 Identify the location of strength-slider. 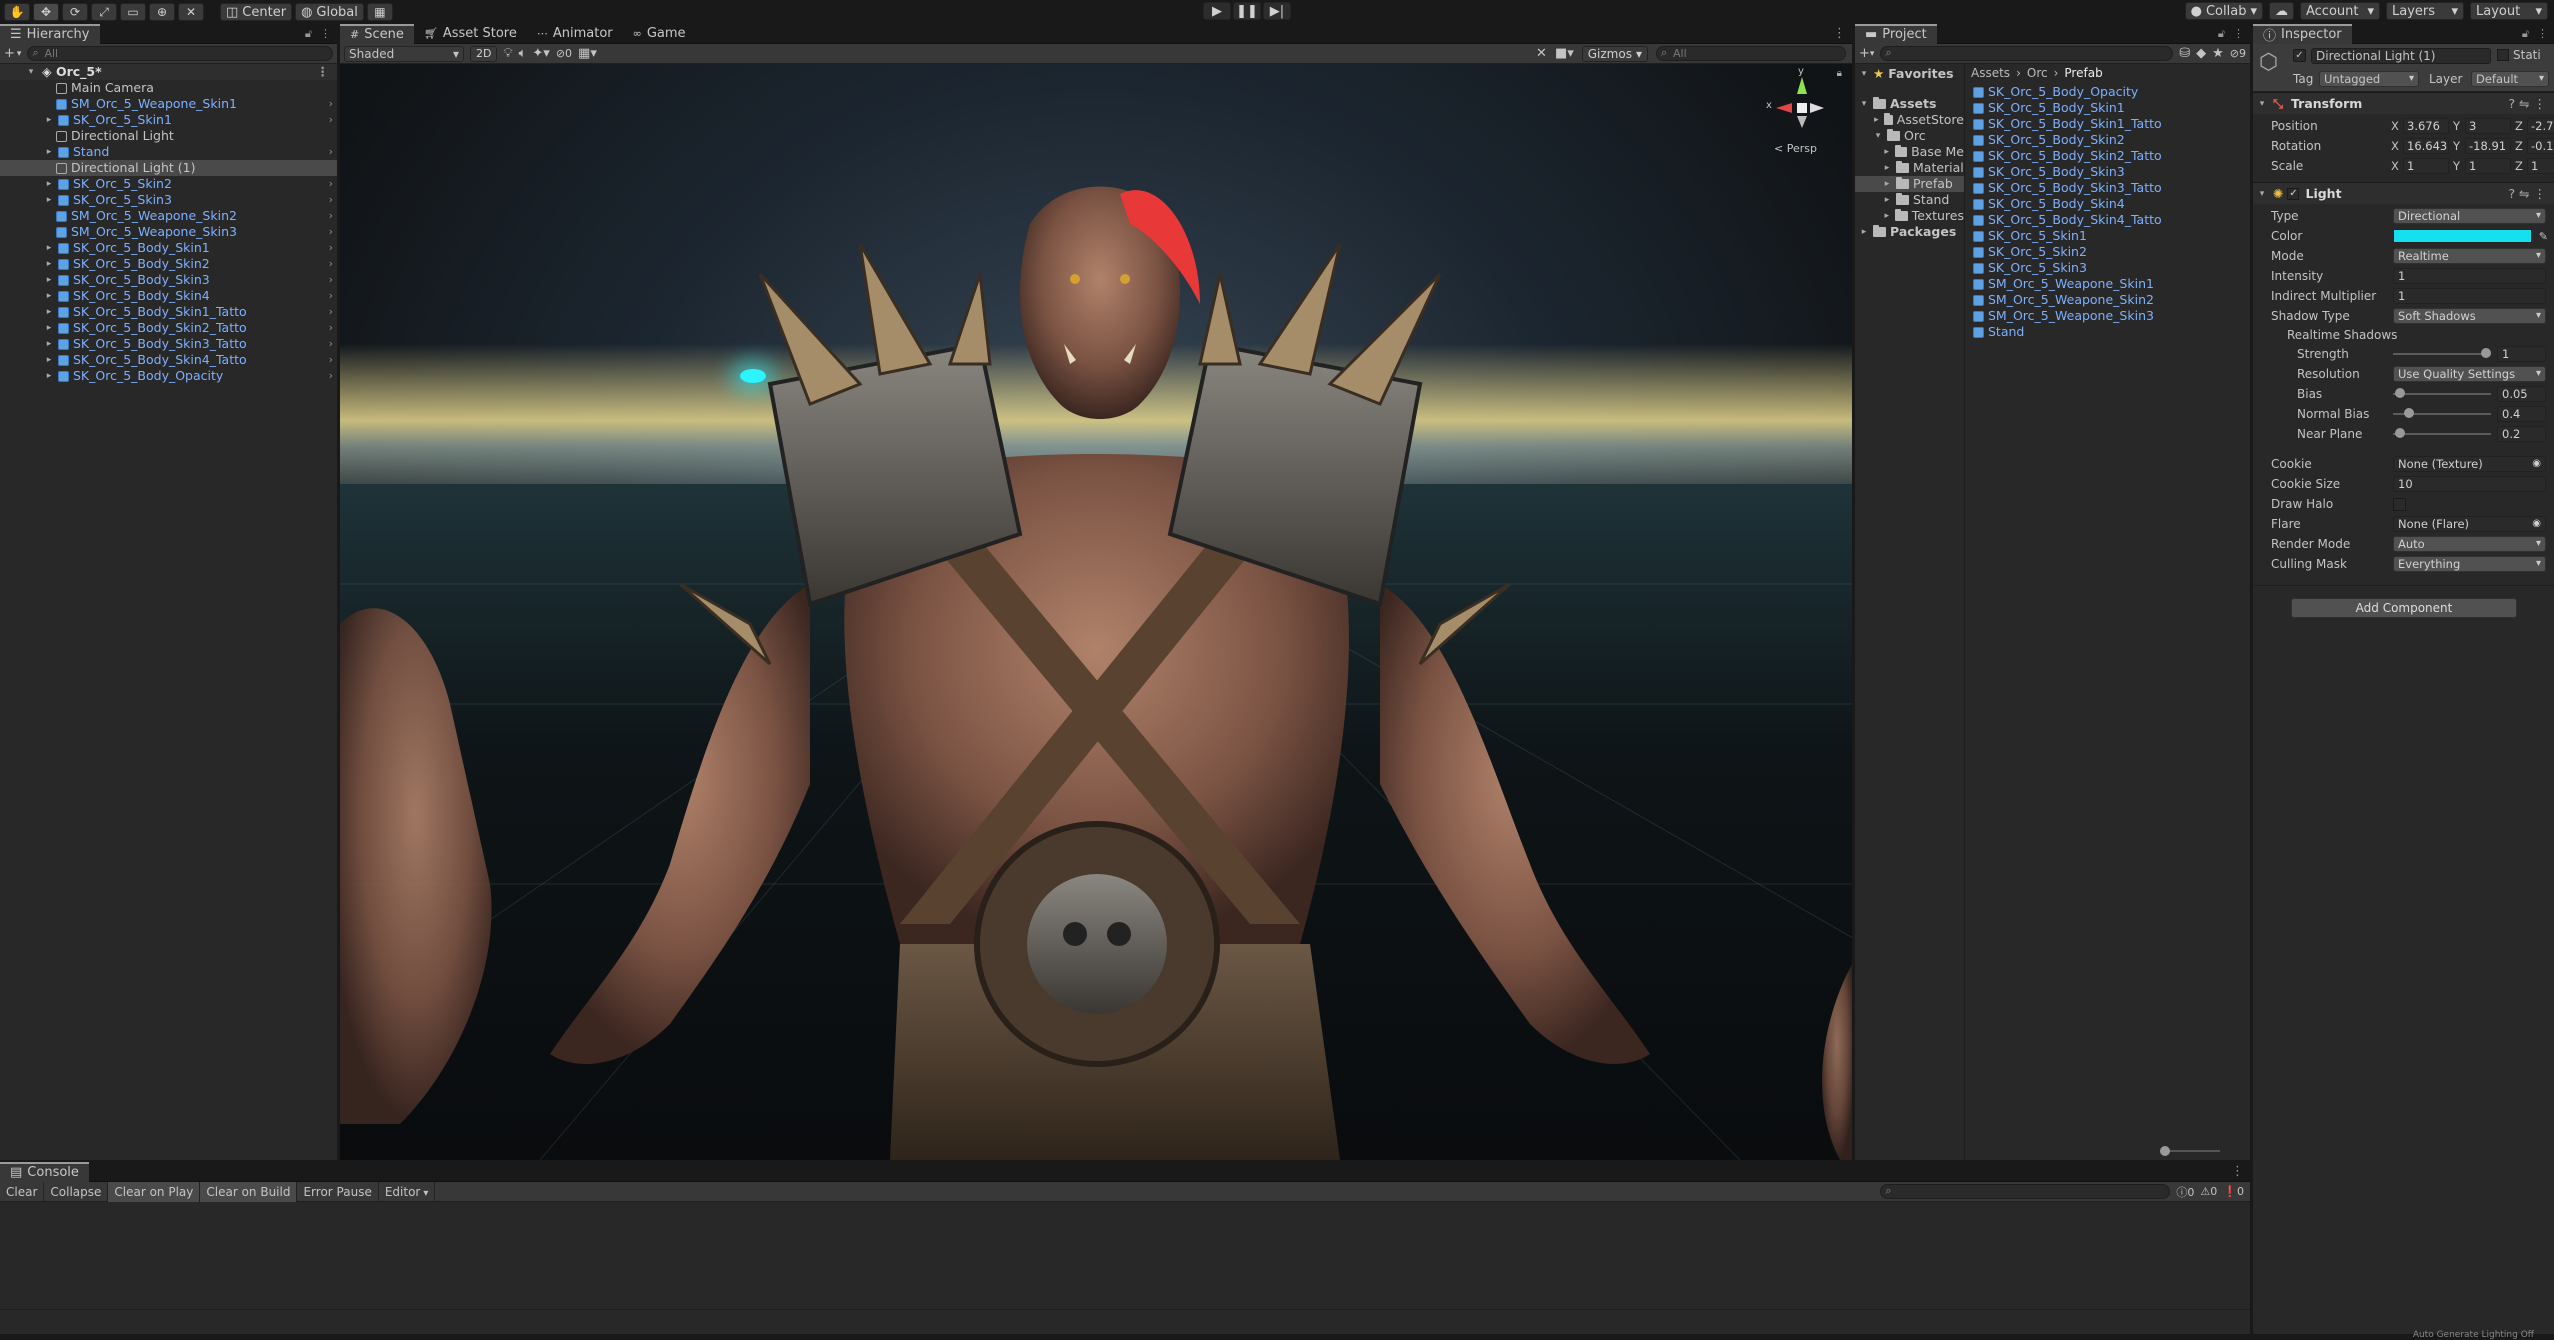
(2442, 353).